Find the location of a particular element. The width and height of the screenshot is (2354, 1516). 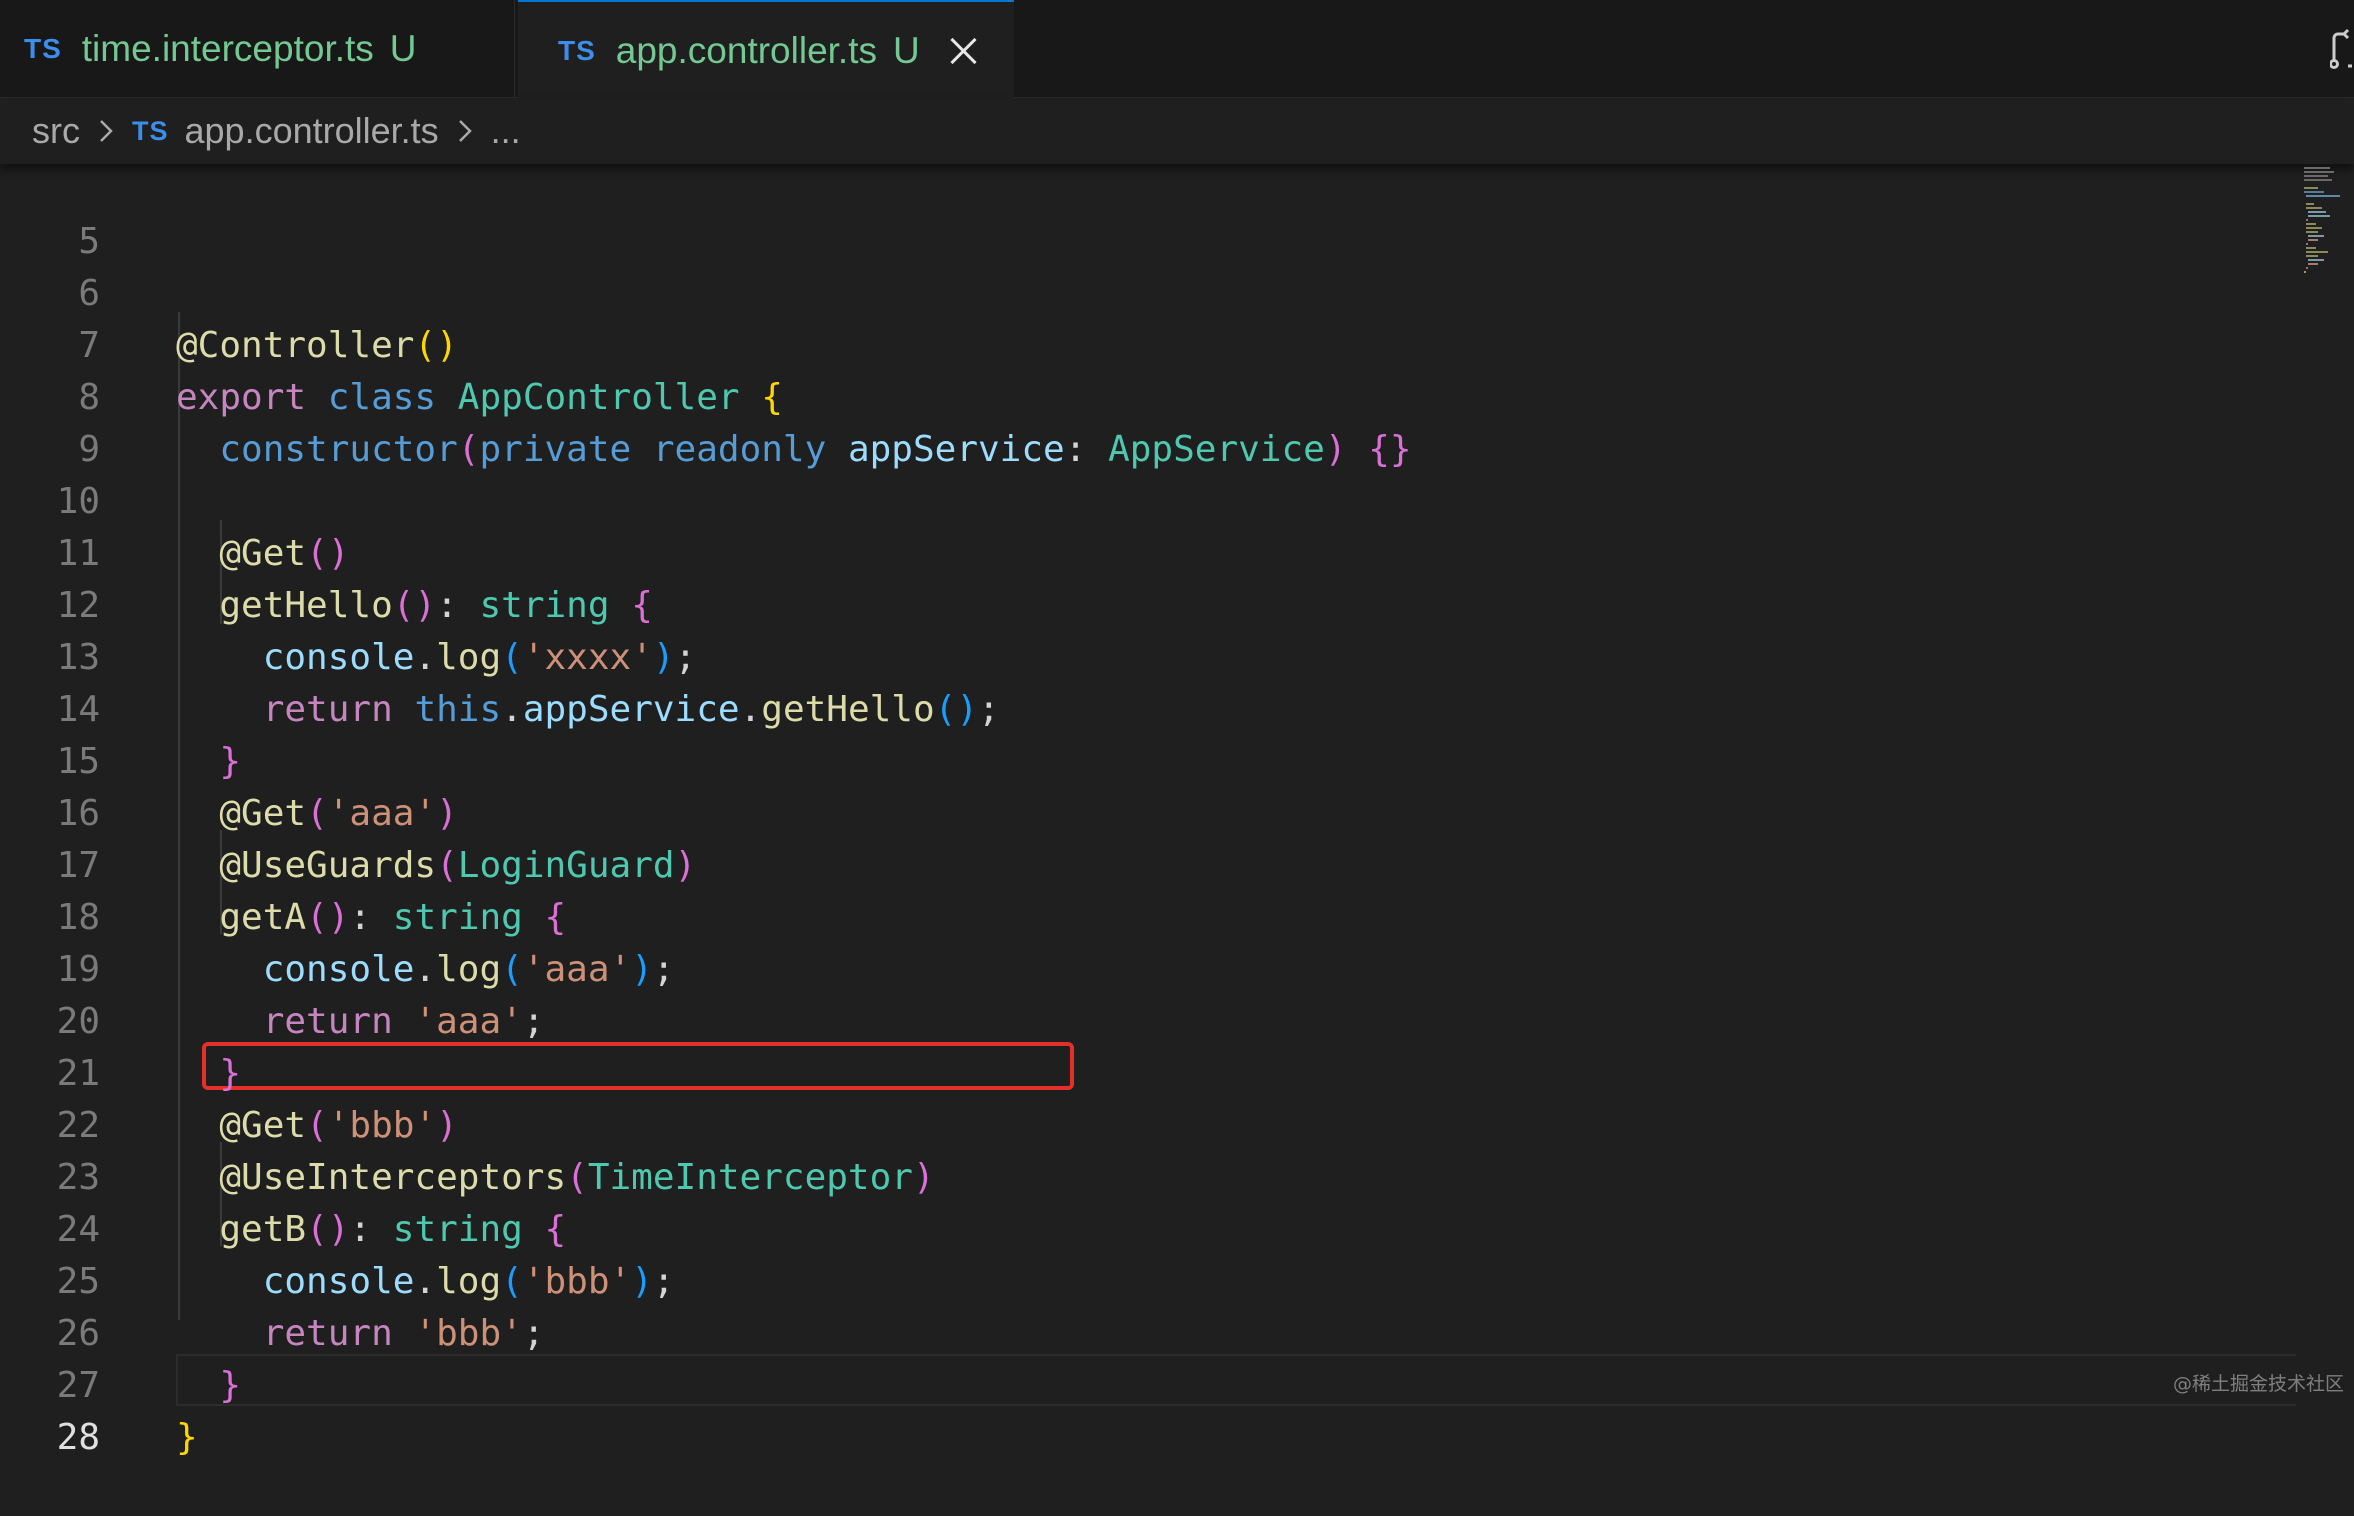

compare-changes-icon is located at coordinates (2342, 50).